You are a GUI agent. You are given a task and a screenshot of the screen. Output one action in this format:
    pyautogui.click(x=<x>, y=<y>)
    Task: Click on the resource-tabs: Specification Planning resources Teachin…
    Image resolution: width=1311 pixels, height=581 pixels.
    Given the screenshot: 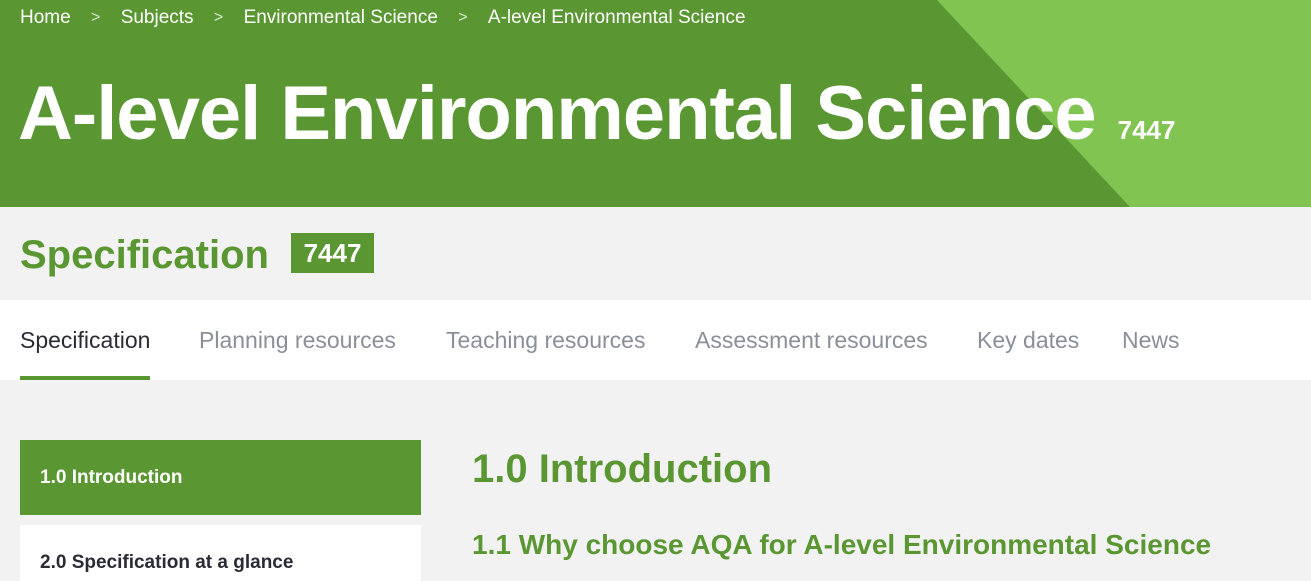 What is the action you would take?
    pyautogui.click(x=655, y=340)
    